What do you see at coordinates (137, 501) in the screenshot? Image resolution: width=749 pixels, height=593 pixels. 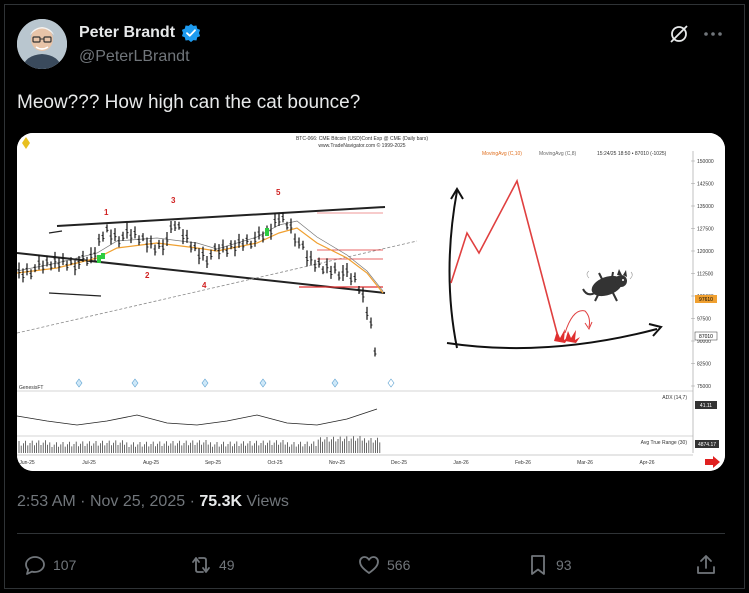 I see `tweet-date: Nov 25, 2025` at bounding box center [137, 501].